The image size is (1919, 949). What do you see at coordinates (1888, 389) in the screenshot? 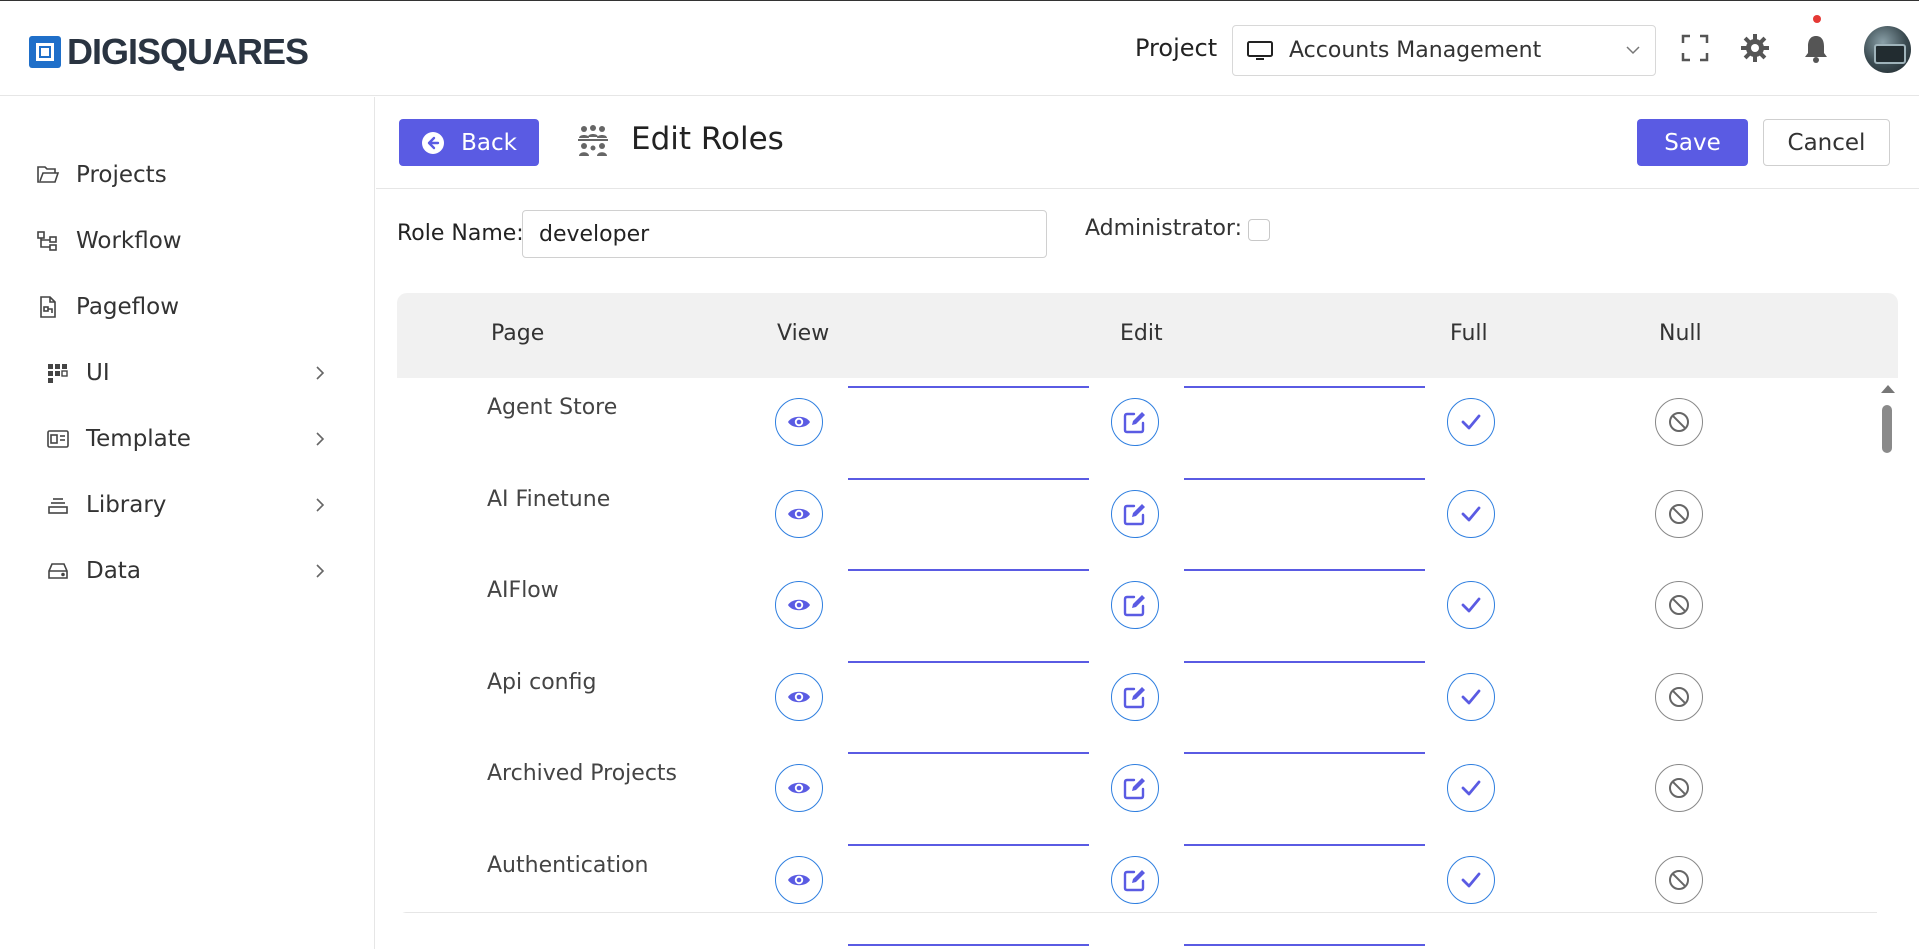
I see `scroll-up-arrow-icon` at bounding box center [1888, 389].